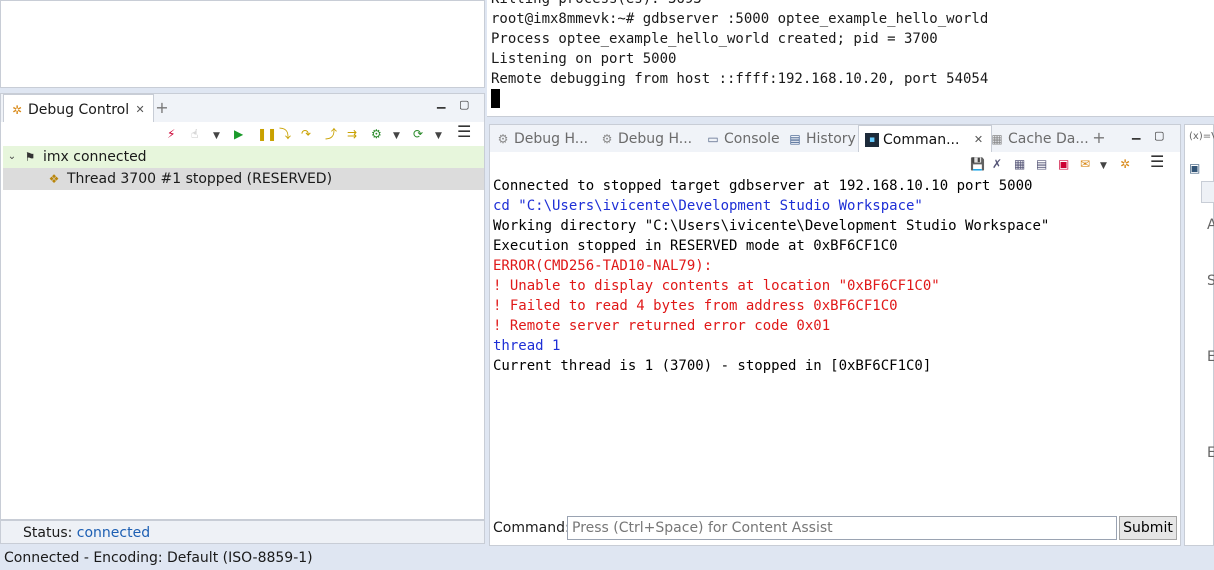 This screenshot has height=570, width=1214. Describe the element at coordinates (603, 266) in the screenshot. I see `command-output-line: ERROR(CMD256-TAD10-NAL79):` at that location.